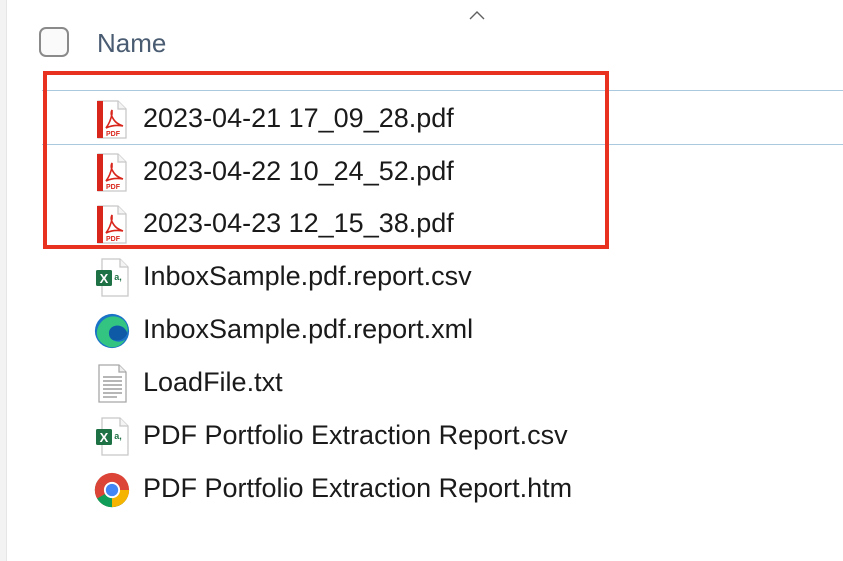 The height and width of the screenshot is (561, 843). What do you see at coordinates (421, 384) in the screenshot?
I see `file-row: LoadFile.txt` at bounding box center [421, 384].